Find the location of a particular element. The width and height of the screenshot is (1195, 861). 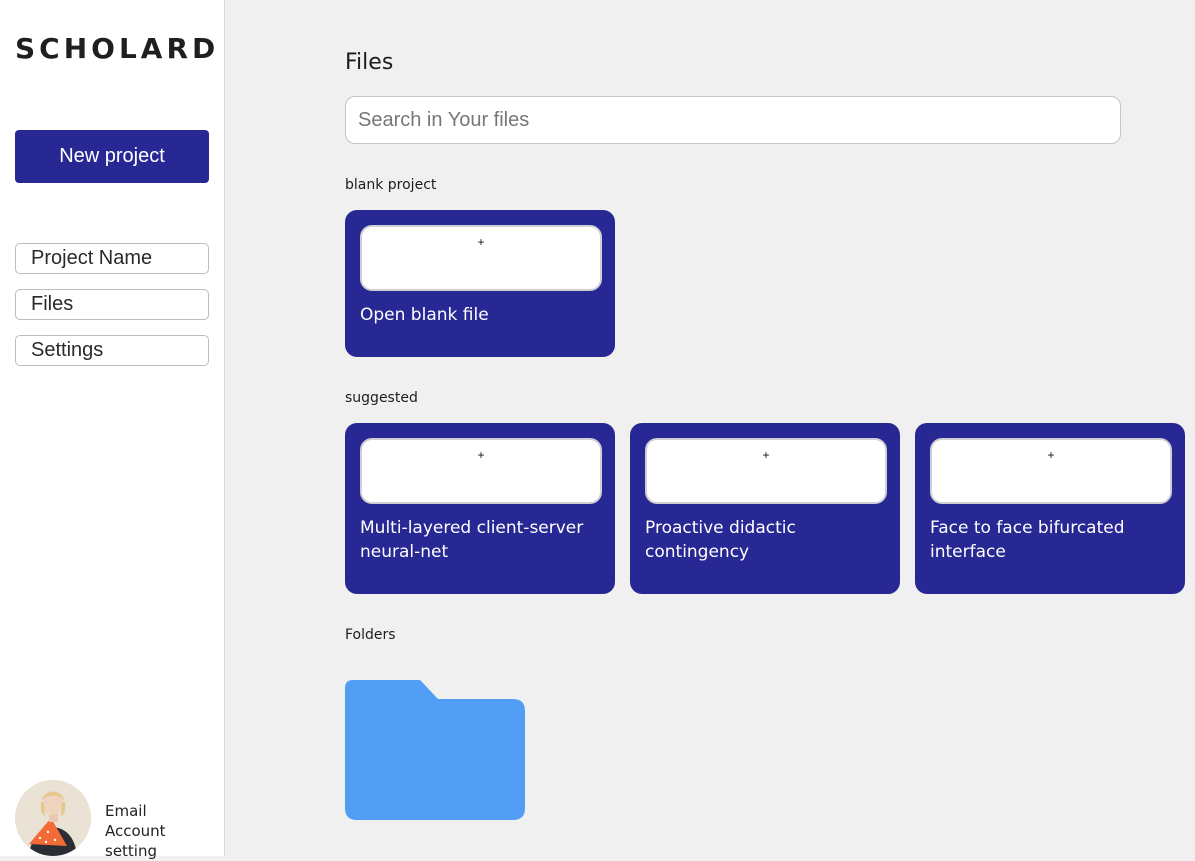

blank-file-card: + Open blank file is located at coordinates (480, 283).